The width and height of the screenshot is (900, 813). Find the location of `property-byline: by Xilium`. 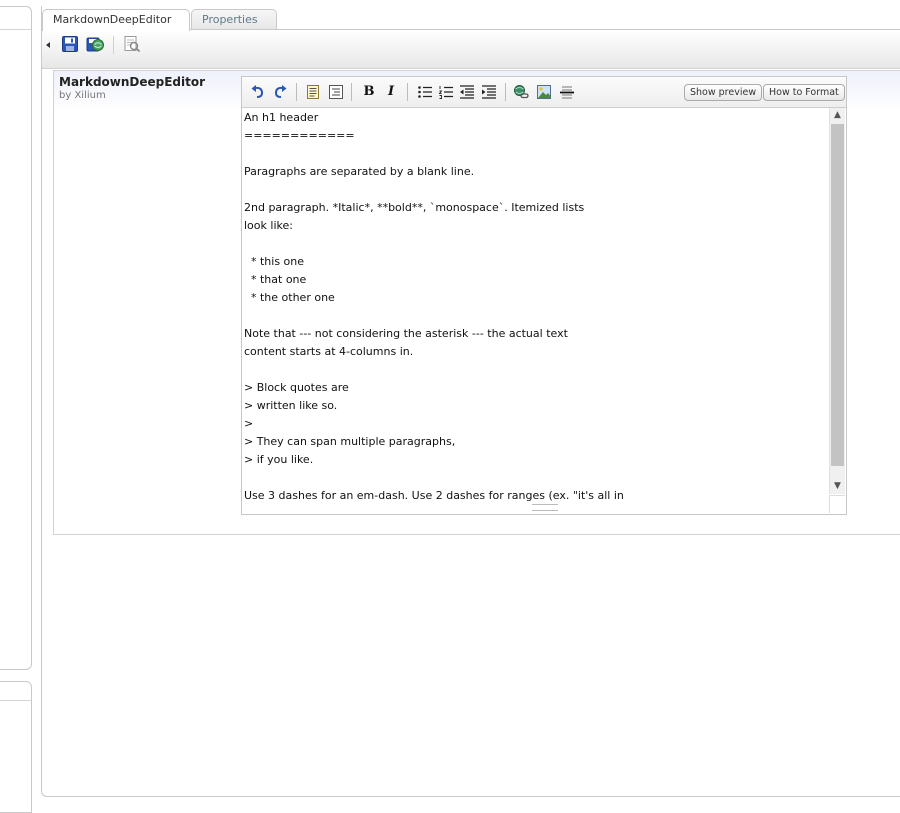

property-byline: by Xilium is located at coordinates (82, 95).